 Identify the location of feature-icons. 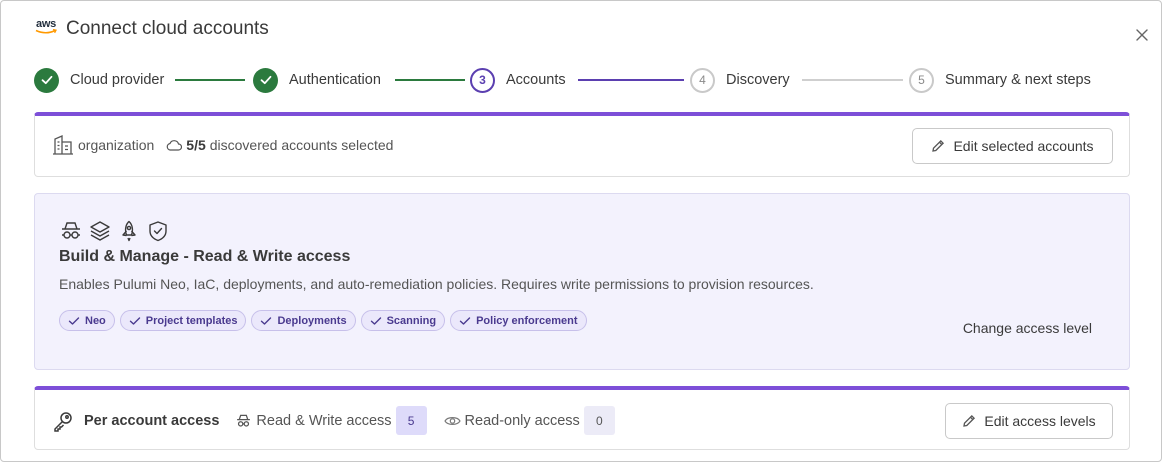
(114, 231).